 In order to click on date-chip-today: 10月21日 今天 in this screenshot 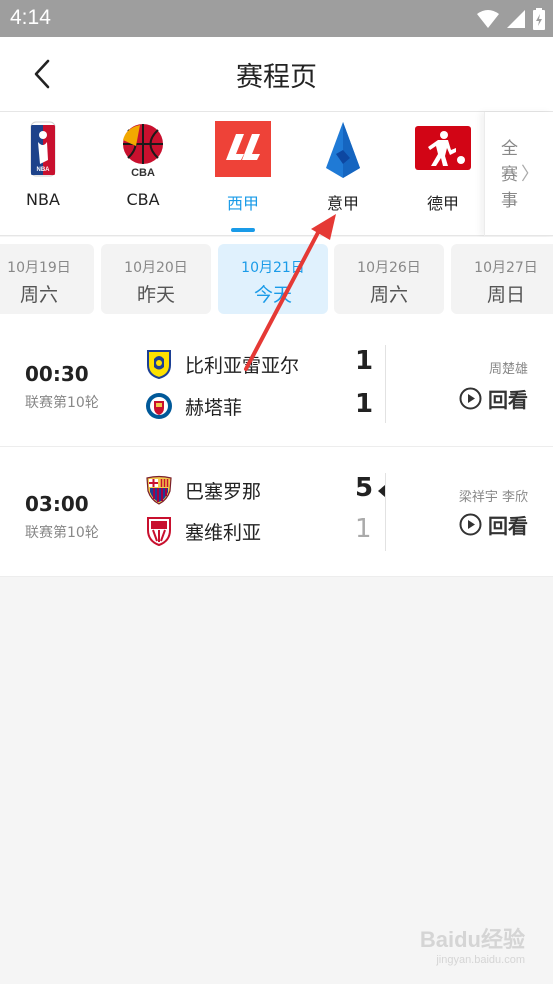, I will do `click(273, 279)`.